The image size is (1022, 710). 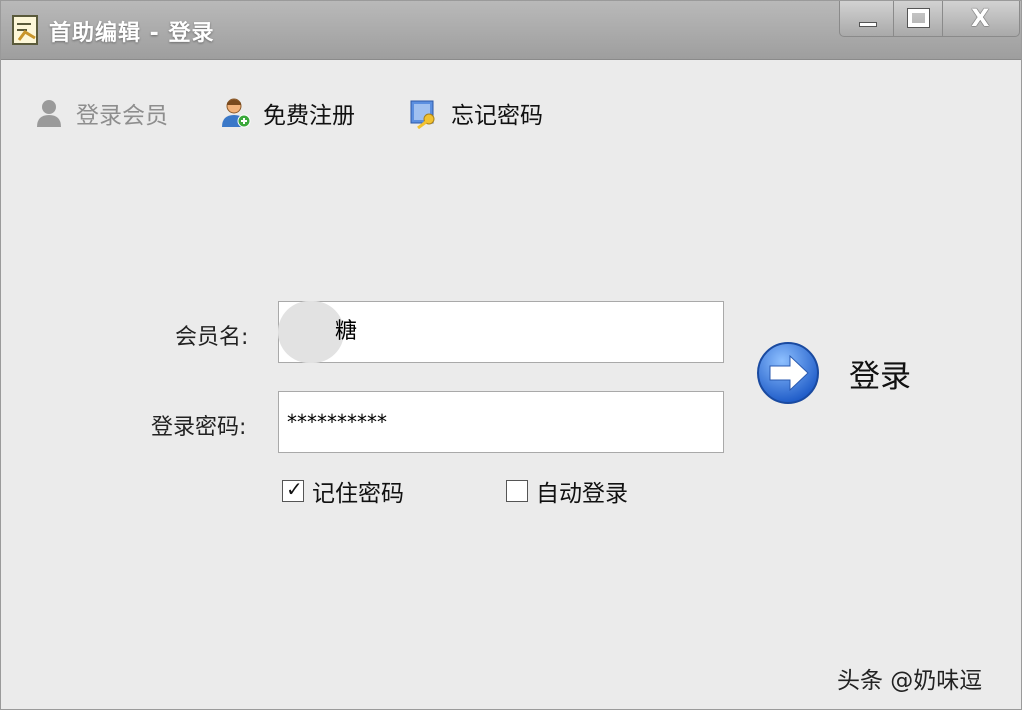 What do you see at coordinates (358, 494) in the screenshot?
I see `remember-password-label: 记住密码` at bounding box center [358, 494].